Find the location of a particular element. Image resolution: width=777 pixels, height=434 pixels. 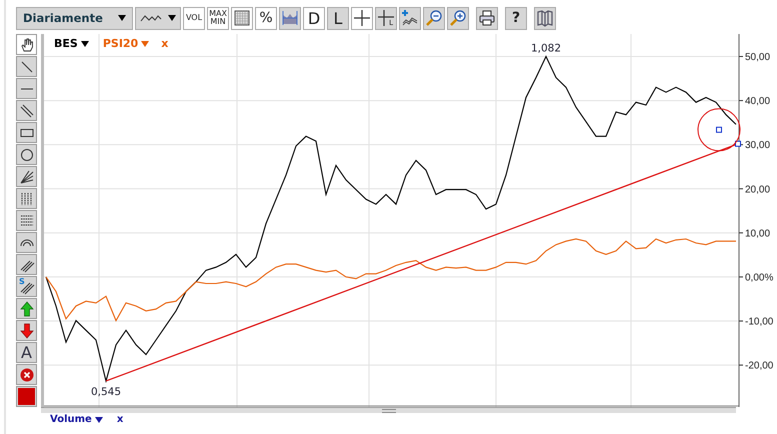

text-tool: A is located at coordinates (26, 352).